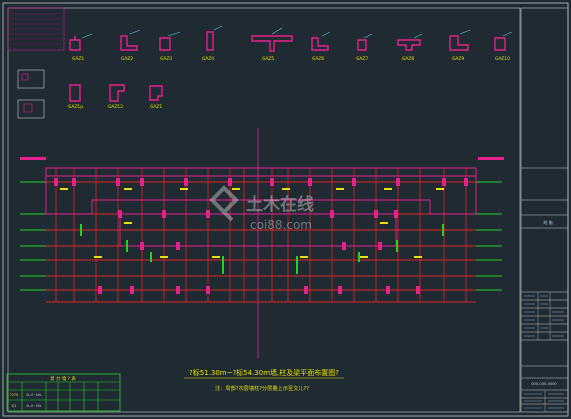 The image size is (571, 419). Describe the element at coordinates (547, 222) in the screenshot. I see `sheet-label: 结 施` at that location.